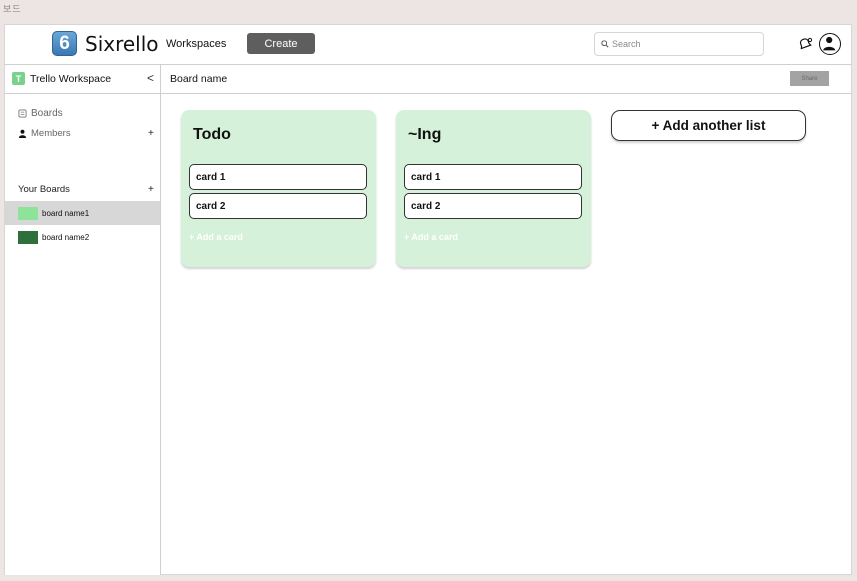 This screenshot has height=581, width=857. Describe the element at coordinates (805, 44) in the screenshot. I see `notification-bell-icon` at that location.